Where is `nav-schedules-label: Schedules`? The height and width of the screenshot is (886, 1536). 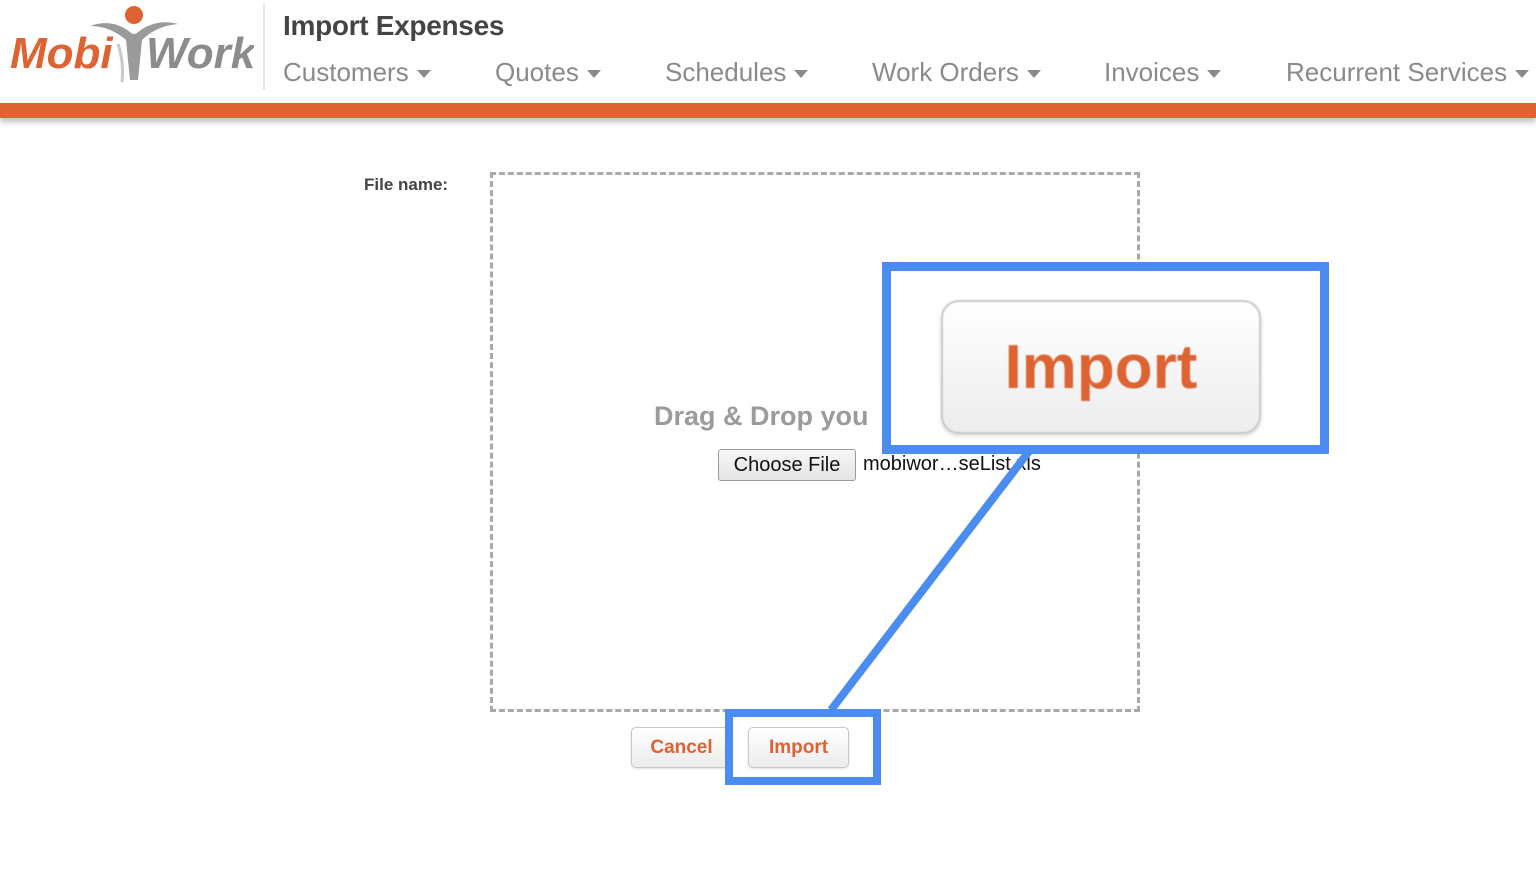
nav-schedules-label: Schedules is located at coordinates (726, 72).